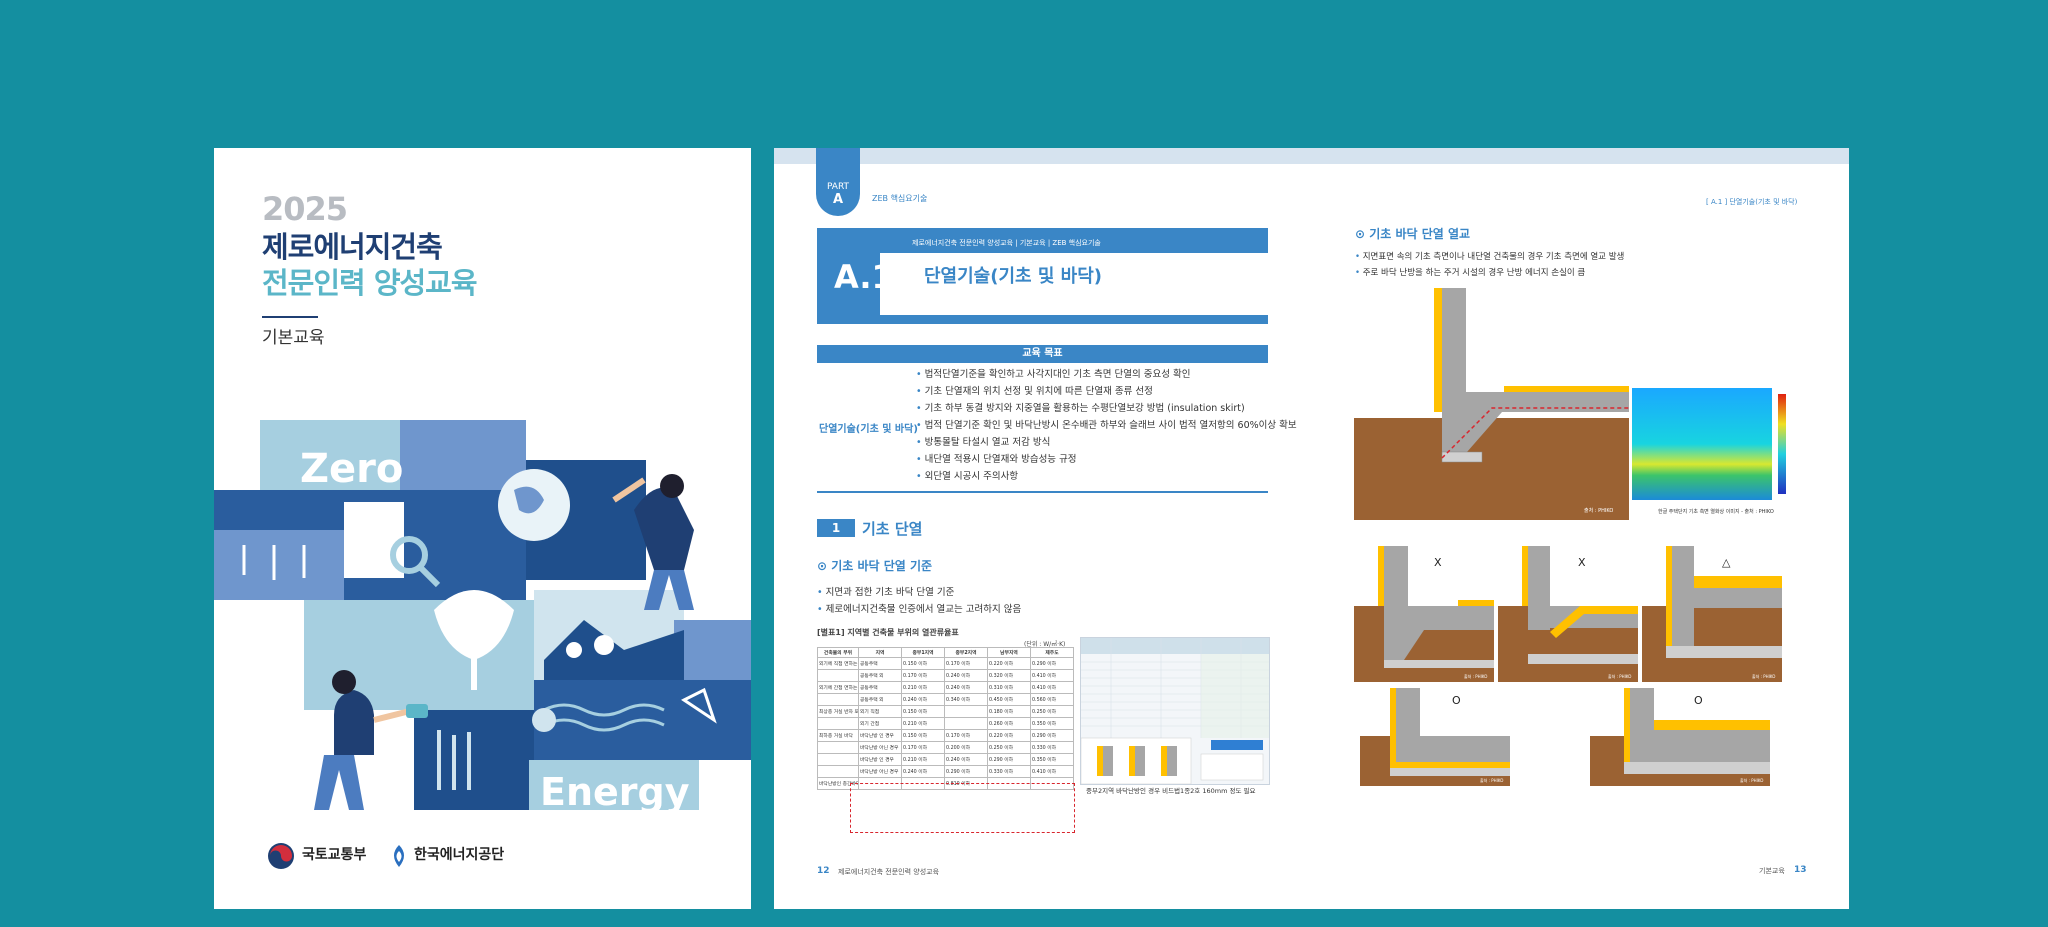 Image resolution: width=2048 pixels, height=927 pixels. What do you see at coordinates (1582, 562) in the screenshot?
I see `rating-2: X` at bounding box center [1582, 562].